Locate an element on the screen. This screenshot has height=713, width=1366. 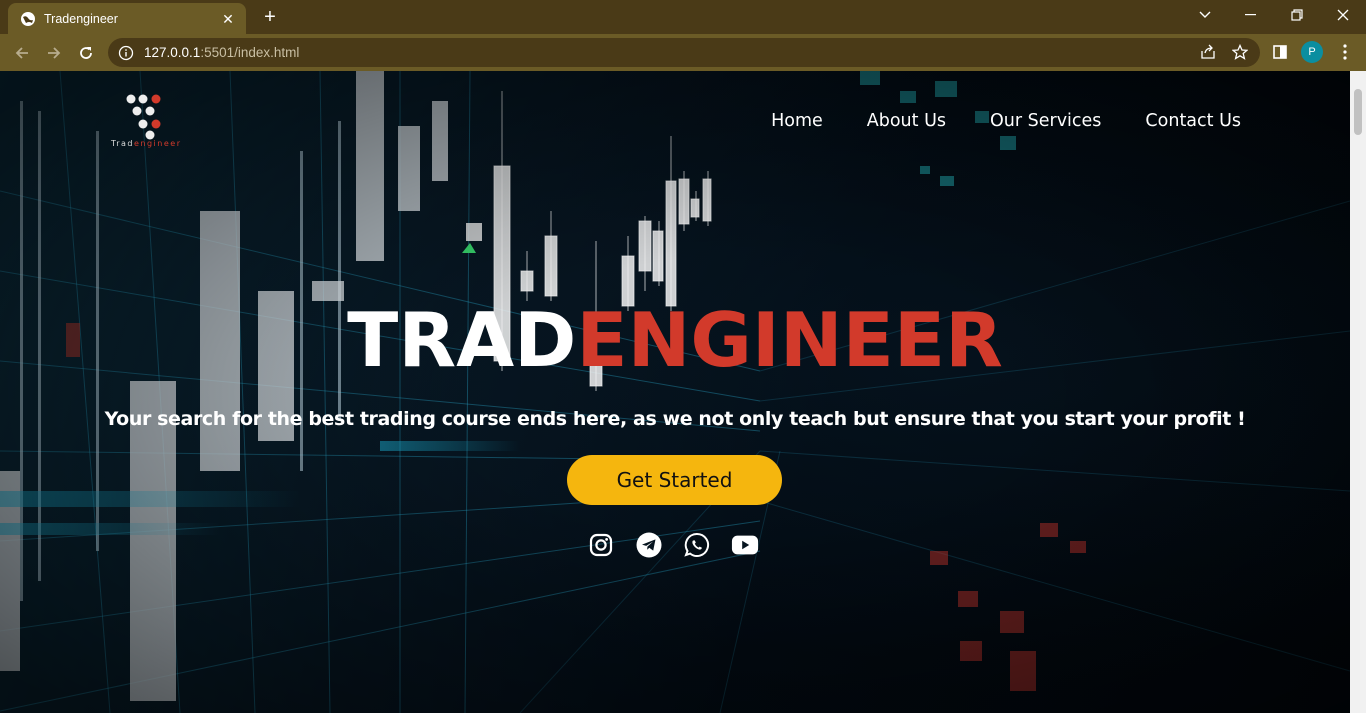
forward-icon is located at coordinates (54, 53).